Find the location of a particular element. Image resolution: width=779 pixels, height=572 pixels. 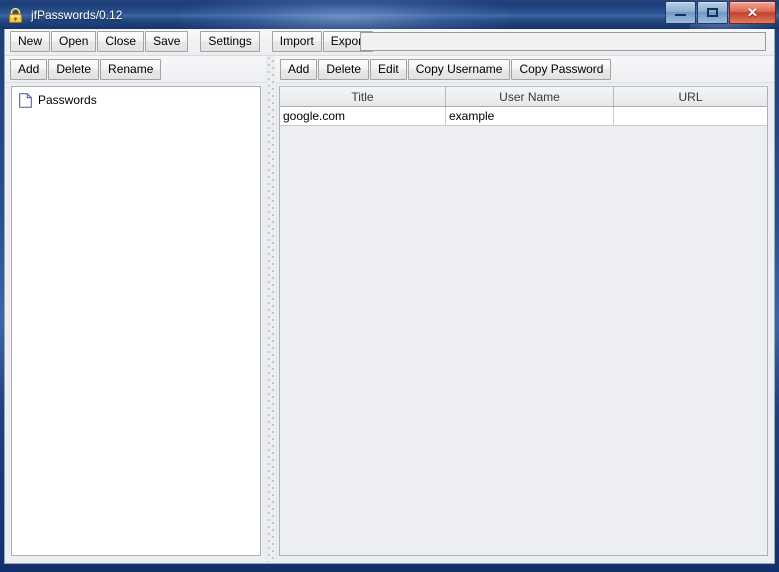

tree-toolbar: Add Delete Rename is located at coordinates (135, 69).